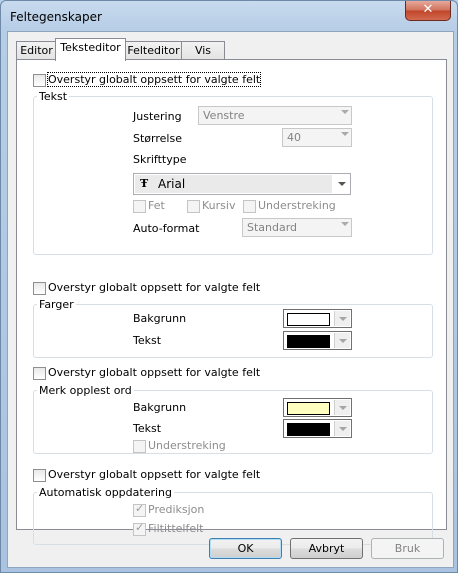 The height and width of the screenshot is (573, 458). I want to click on bold-label: Fet, so click(156, 205).